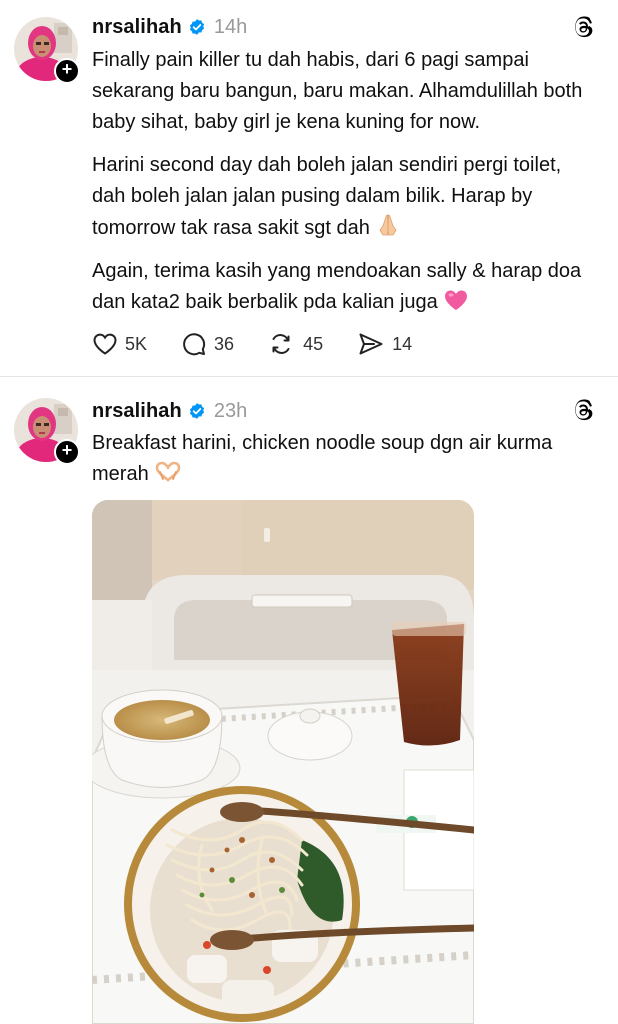  Describe the element at coordinates (224, 343) in the screenshot. I see `reply-count: 36` at that location.